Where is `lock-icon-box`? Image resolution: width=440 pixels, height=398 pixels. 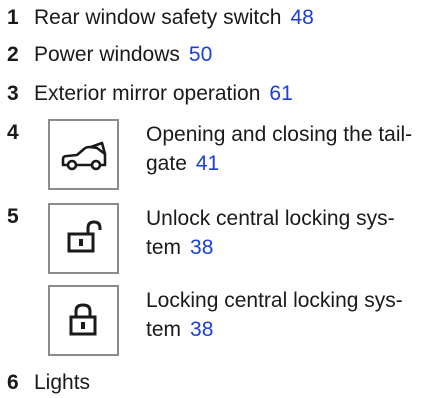
lock-icon-box is located at coordinates (83, 320).